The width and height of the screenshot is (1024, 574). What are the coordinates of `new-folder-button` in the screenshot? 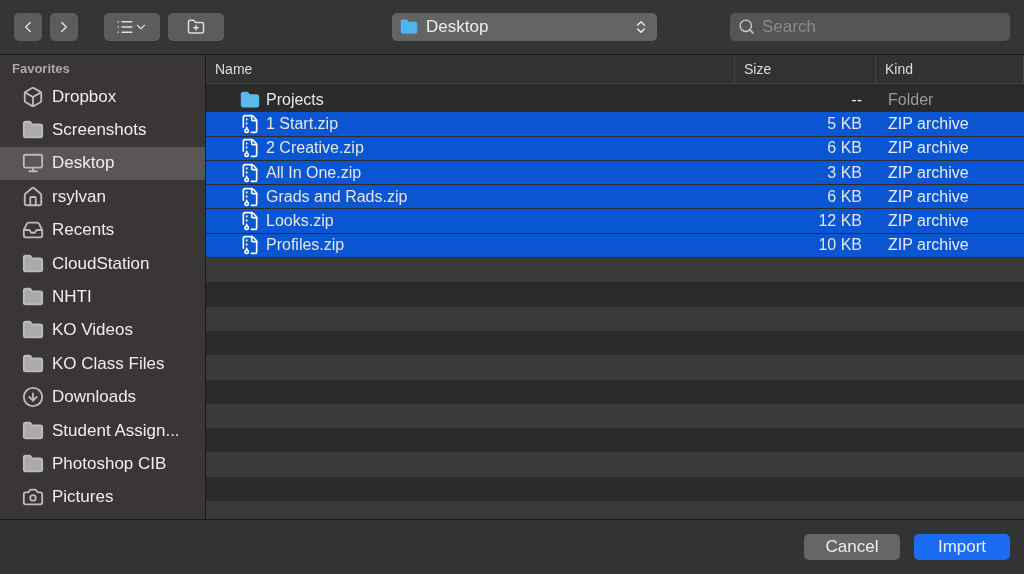 It's located at (196, 27).